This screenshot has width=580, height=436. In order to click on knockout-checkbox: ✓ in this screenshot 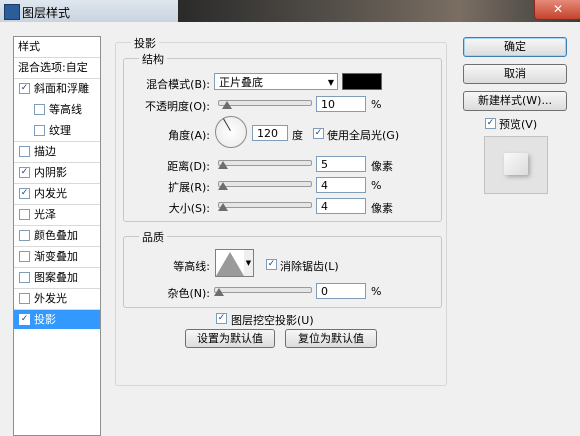, I will do `click(221, 318)`.